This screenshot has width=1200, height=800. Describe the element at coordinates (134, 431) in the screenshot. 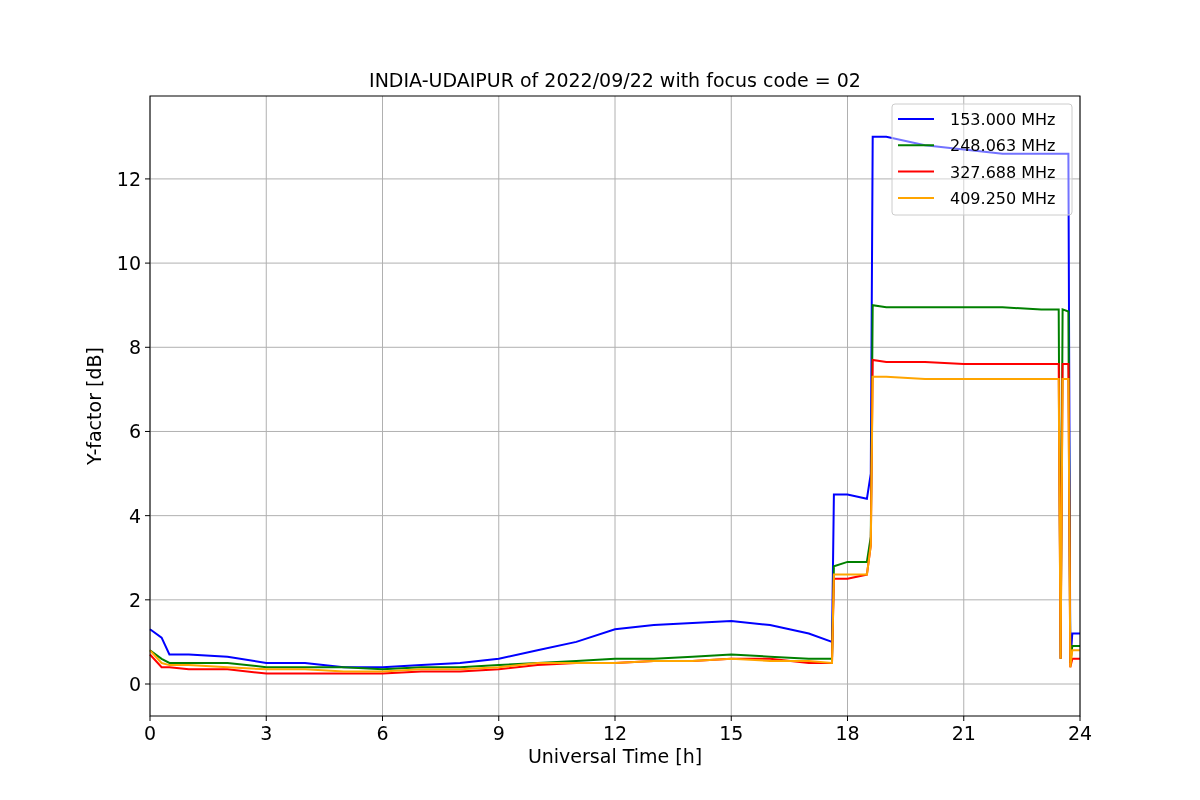

I see `y-tick-label: 6` at that location.